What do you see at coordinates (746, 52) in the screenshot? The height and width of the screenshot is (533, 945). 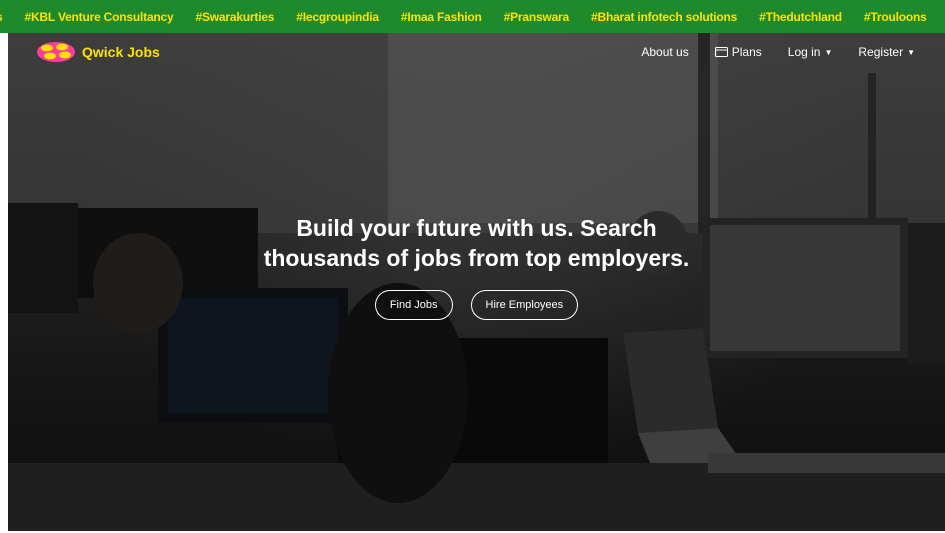 I see `nav-plans-label: Plans` at bounding box center [746, 52].